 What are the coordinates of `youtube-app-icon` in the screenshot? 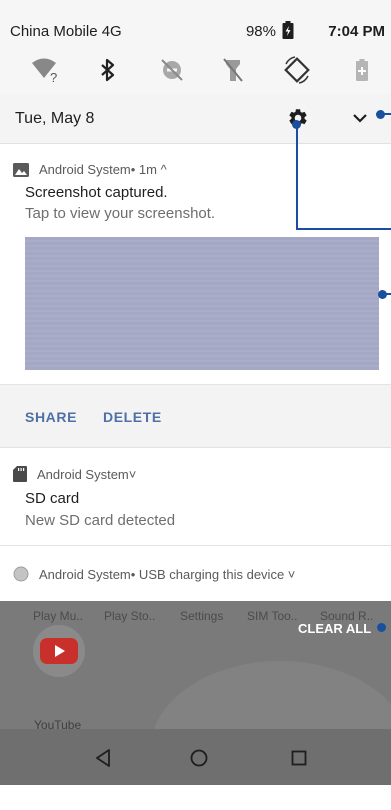 It's located at (59, 651).